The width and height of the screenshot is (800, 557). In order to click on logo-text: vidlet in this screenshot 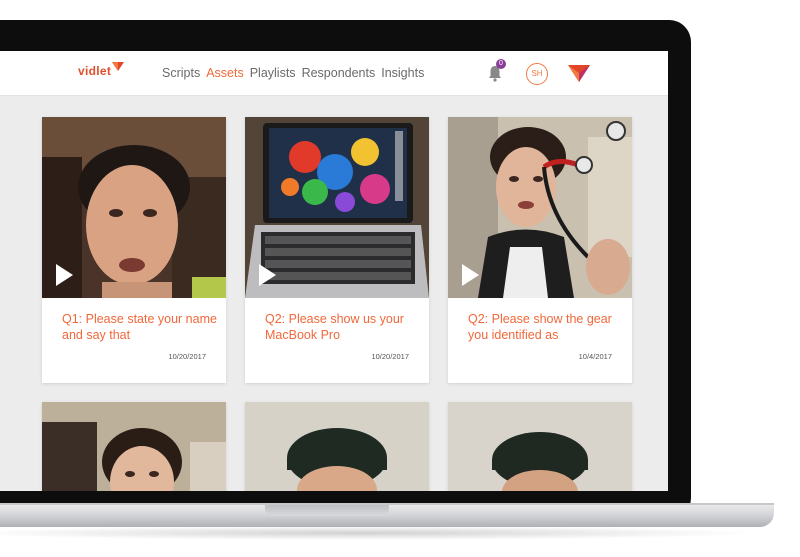, I will do `click(95, 71)`.